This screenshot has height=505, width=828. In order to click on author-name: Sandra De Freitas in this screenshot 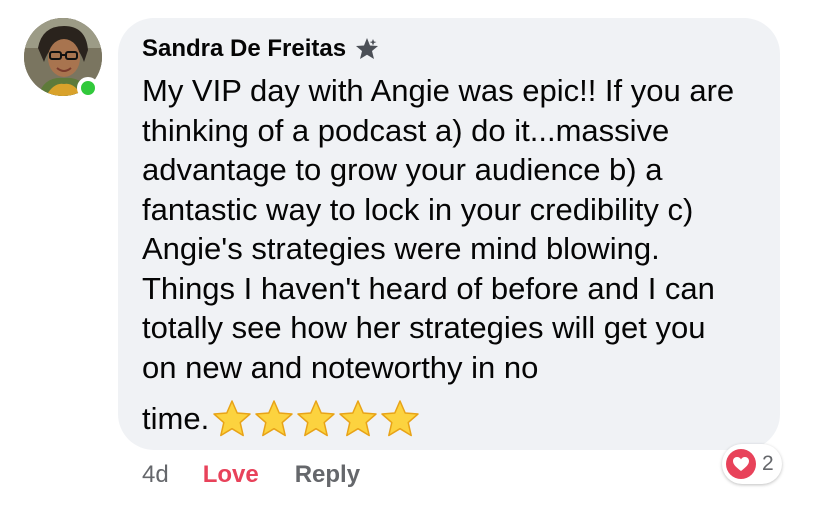, I will do `click(244, 49)`.